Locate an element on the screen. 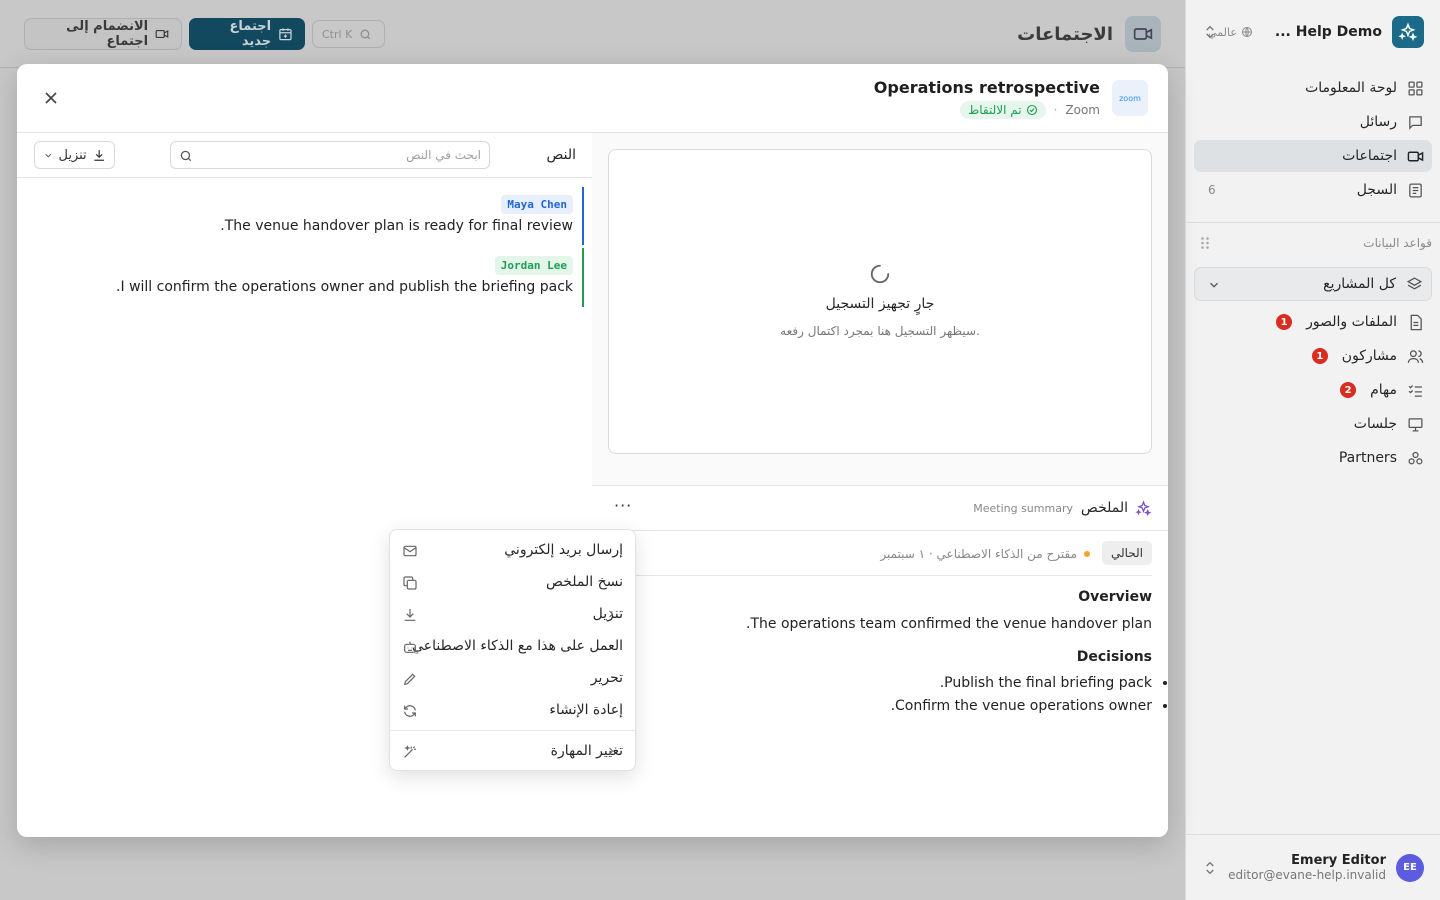 The image size is (1440, 900). sidebar-item-sessions: جلسات is located at coordinates (1313, 424).